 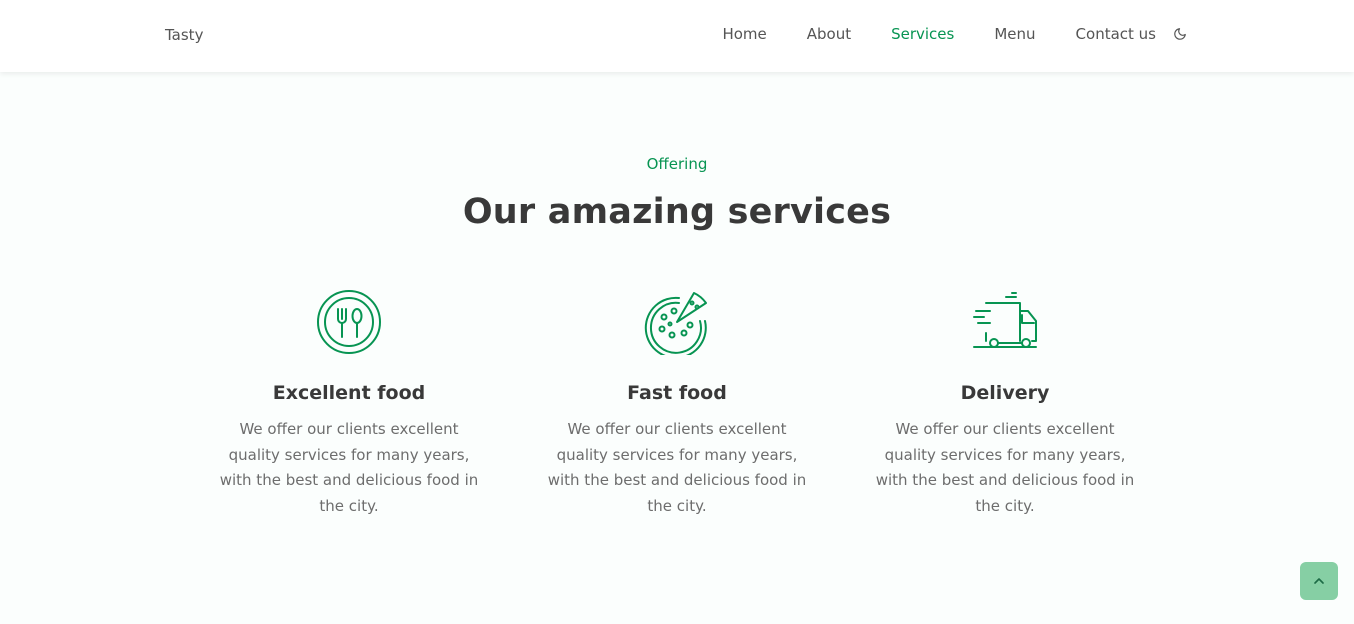 I want to click on nav-link-about: About, so click(x=829, y=34).